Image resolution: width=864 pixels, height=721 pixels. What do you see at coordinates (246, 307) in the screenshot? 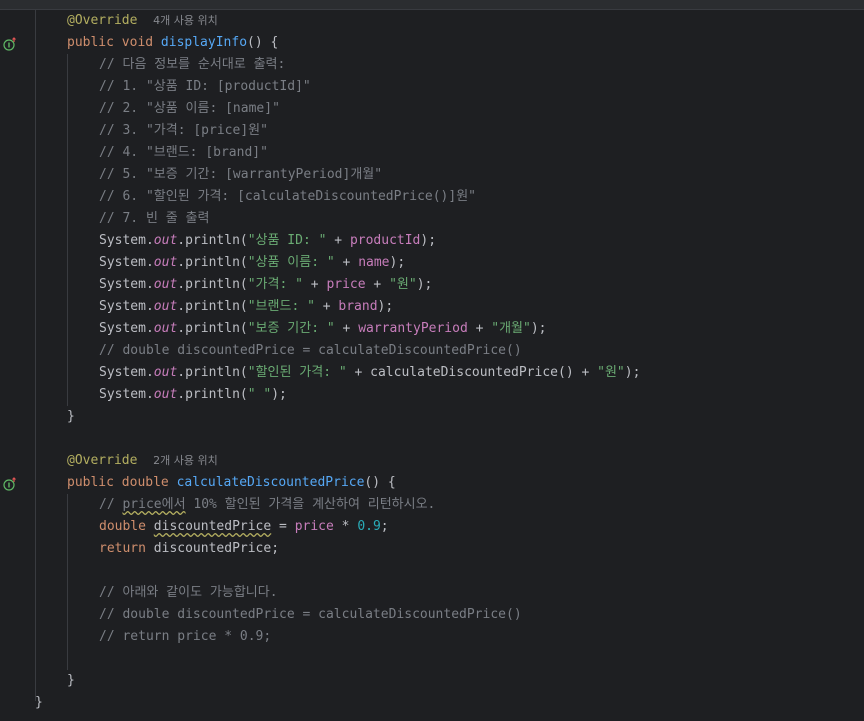
I see `code-line: System.out.println("브랜드: " + brand);` at bounding box center [246, 307].